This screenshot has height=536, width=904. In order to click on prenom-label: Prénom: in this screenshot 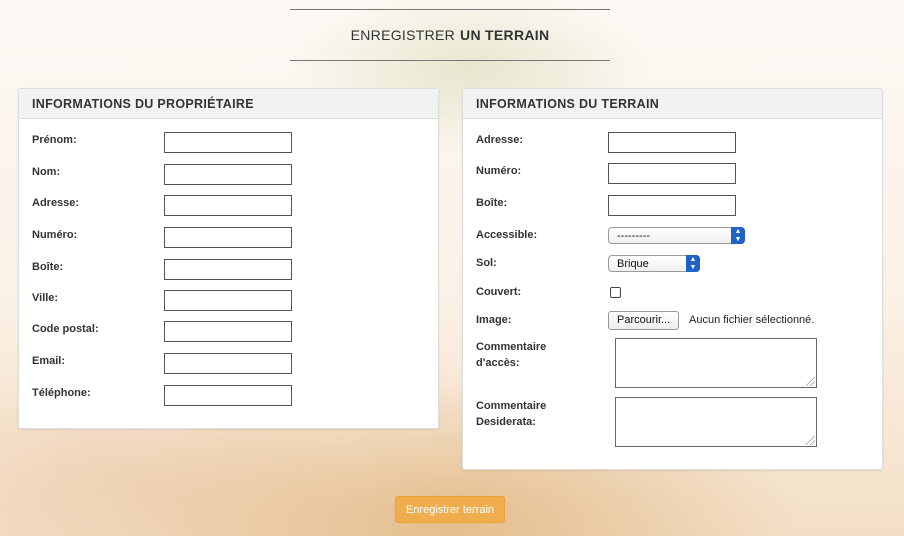, I will do `click(54, 140)`.